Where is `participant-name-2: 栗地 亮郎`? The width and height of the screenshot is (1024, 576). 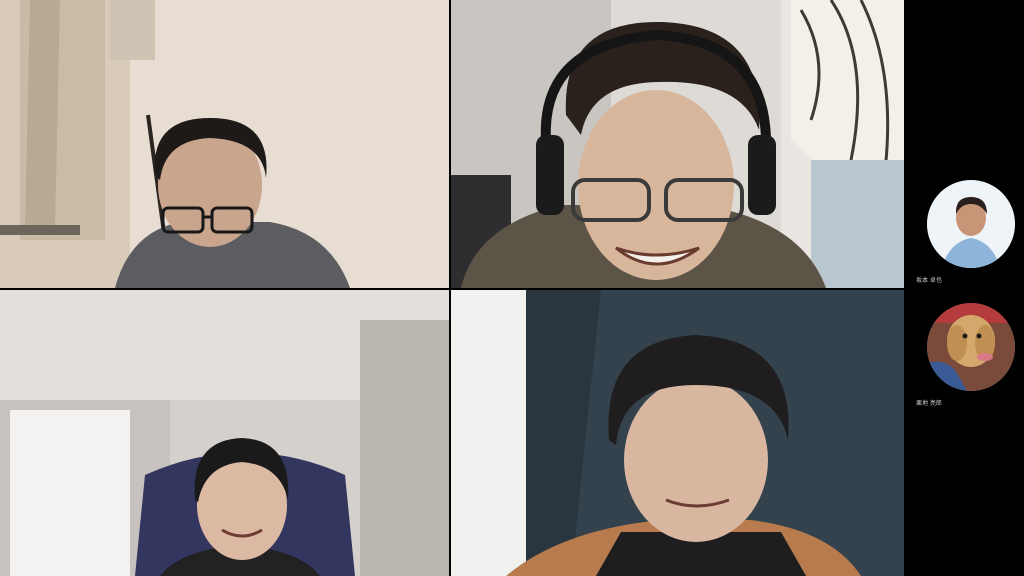
participant-name-2: 栗地 亮郎 is located at coordinates (929, 403).